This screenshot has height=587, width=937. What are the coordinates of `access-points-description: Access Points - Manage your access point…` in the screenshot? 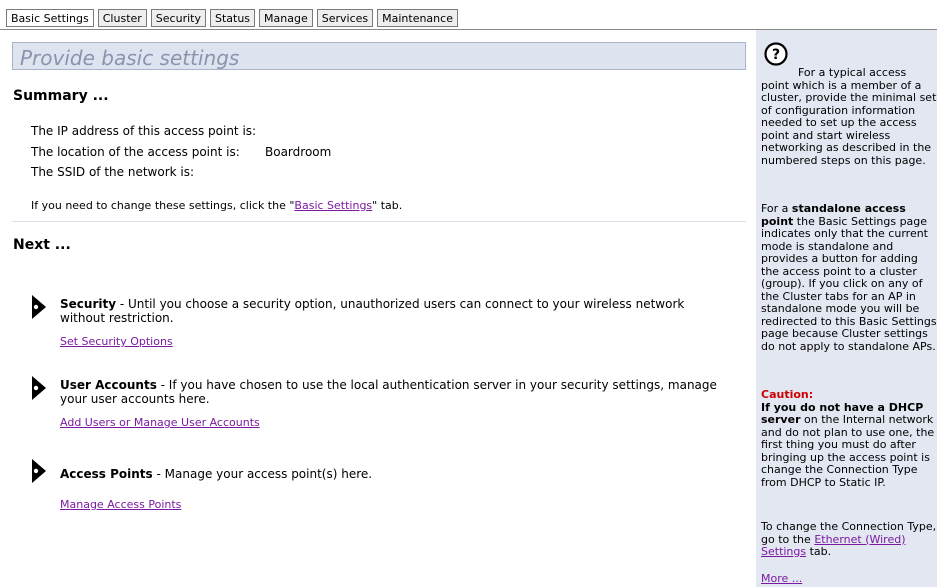 It's located at (395, 474).